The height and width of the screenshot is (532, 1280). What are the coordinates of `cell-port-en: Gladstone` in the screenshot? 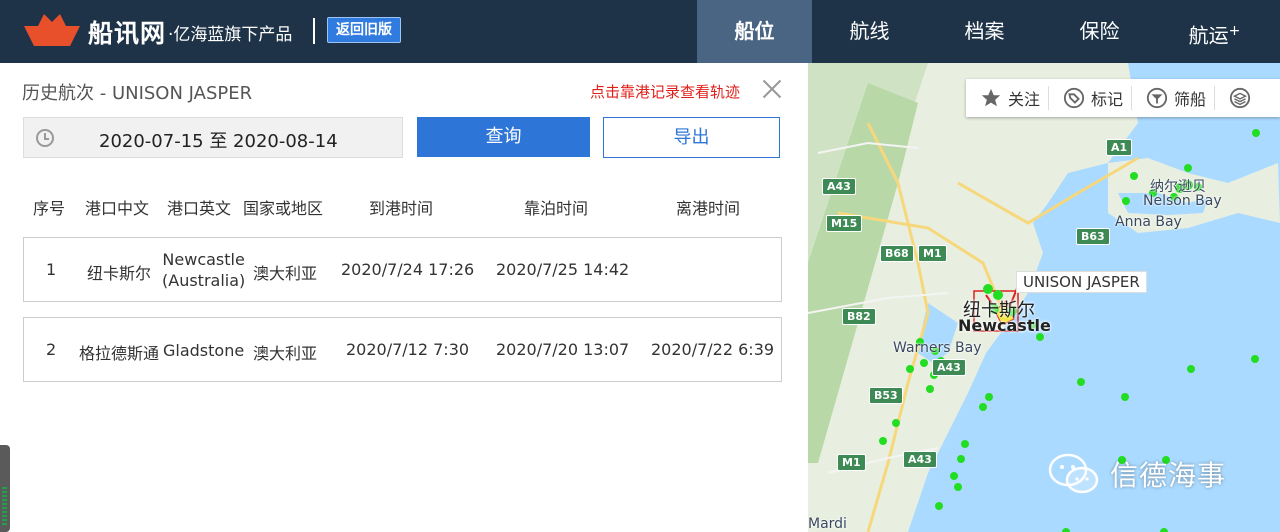 It's located at (203, 350).